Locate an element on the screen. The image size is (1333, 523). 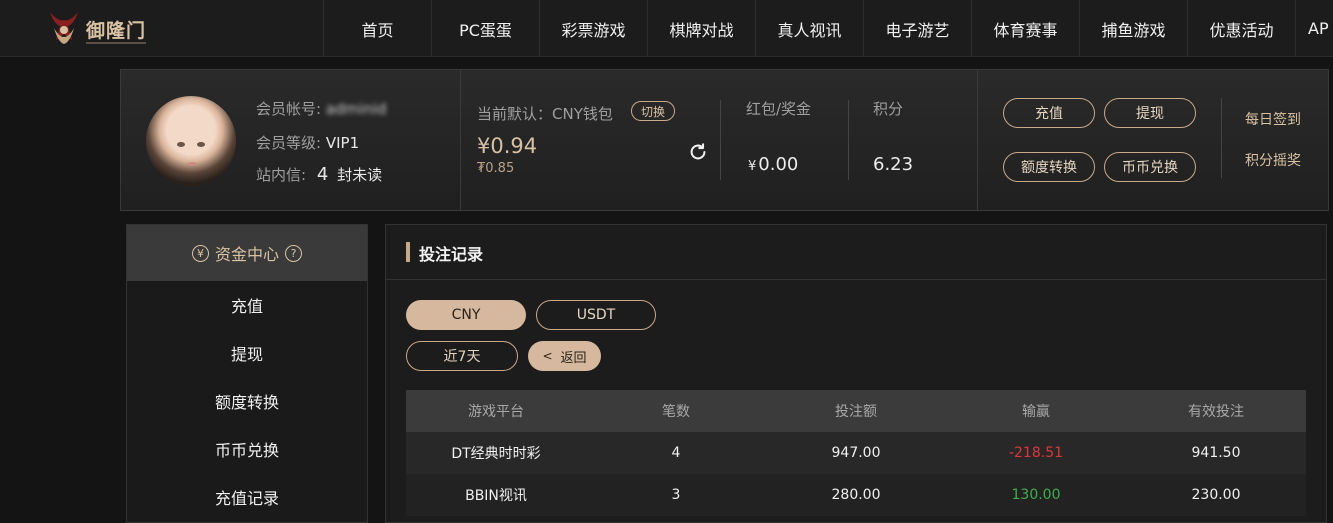
logo-emblem-icon is located at coordinates (64, 28).